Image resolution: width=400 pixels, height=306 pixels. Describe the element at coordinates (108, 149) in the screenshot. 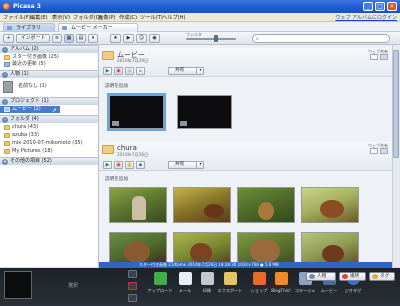

I see `folder-icon` at that location.